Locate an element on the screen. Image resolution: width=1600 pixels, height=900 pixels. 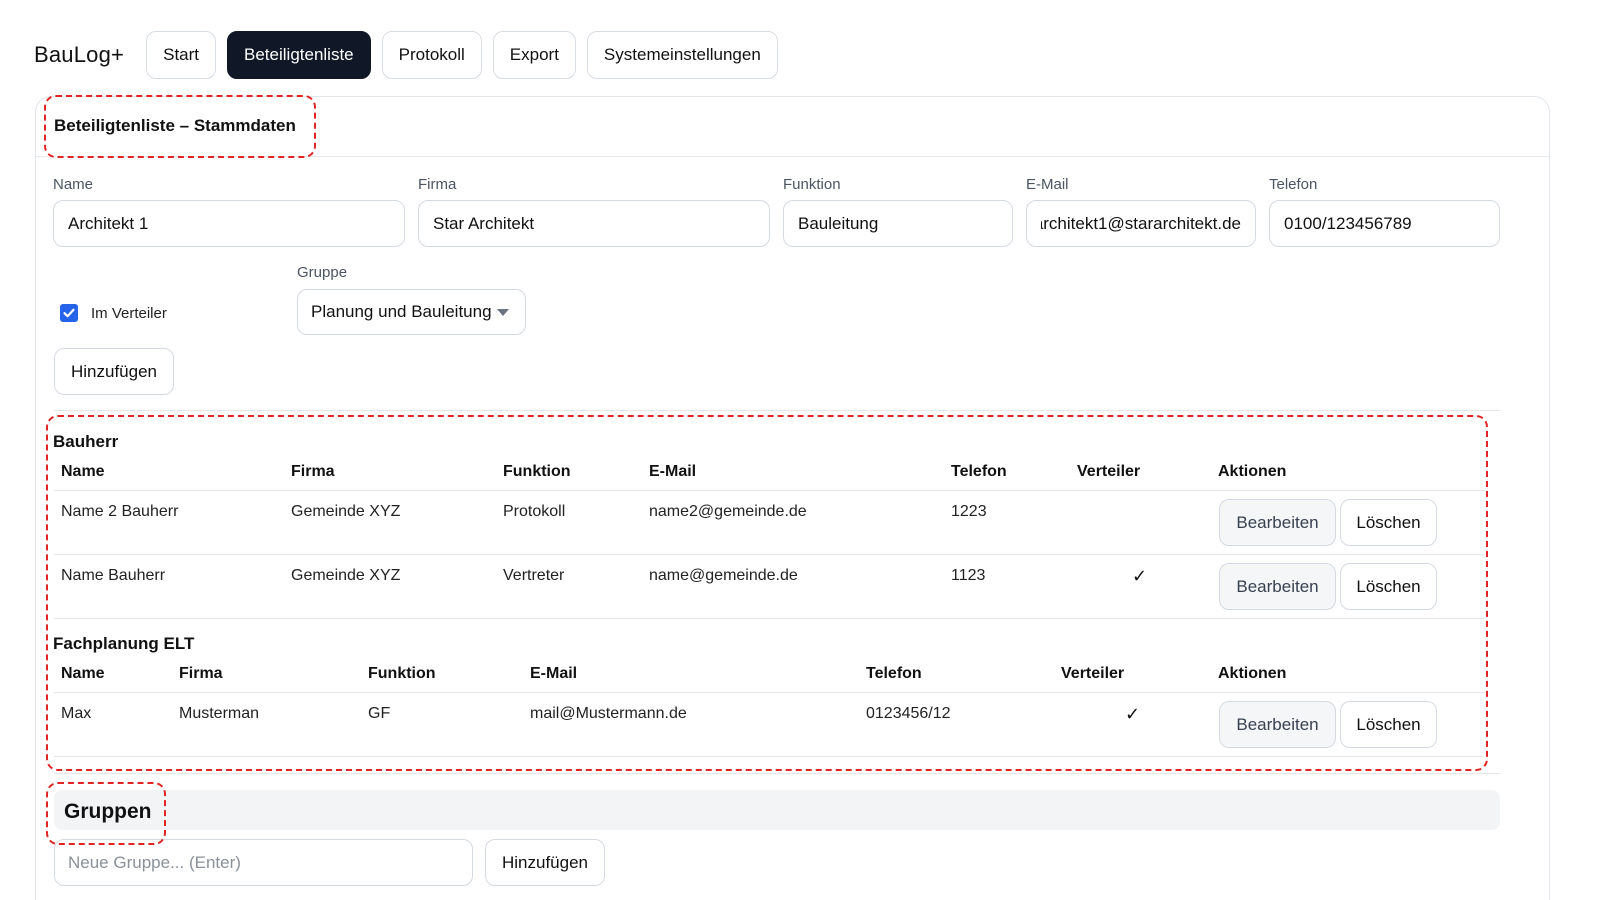
cell-email: mail@Mustermann.de is located at coordinates (608, 713).